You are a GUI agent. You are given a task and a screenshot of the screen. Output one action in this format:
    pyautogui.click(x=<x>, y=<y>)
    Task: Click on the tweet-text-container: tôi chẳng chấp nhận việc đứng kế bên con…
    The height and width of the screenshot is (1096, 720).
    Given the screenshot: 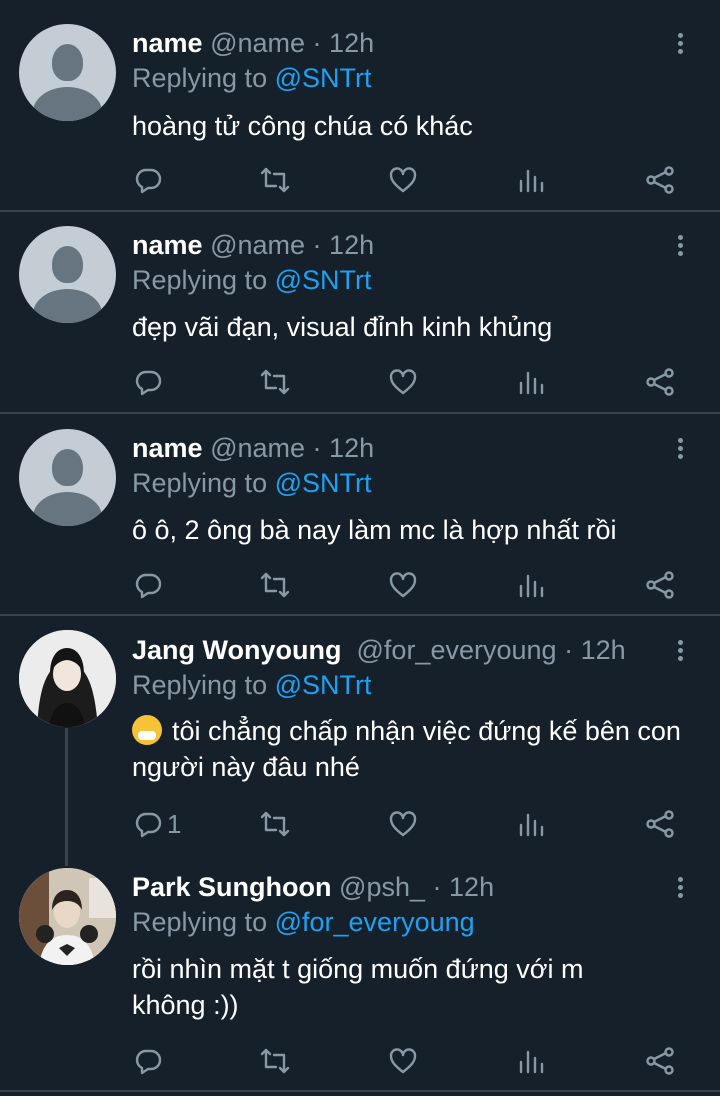 What is the action you would take?
    pyautogui.click(x=412, y=749)
    